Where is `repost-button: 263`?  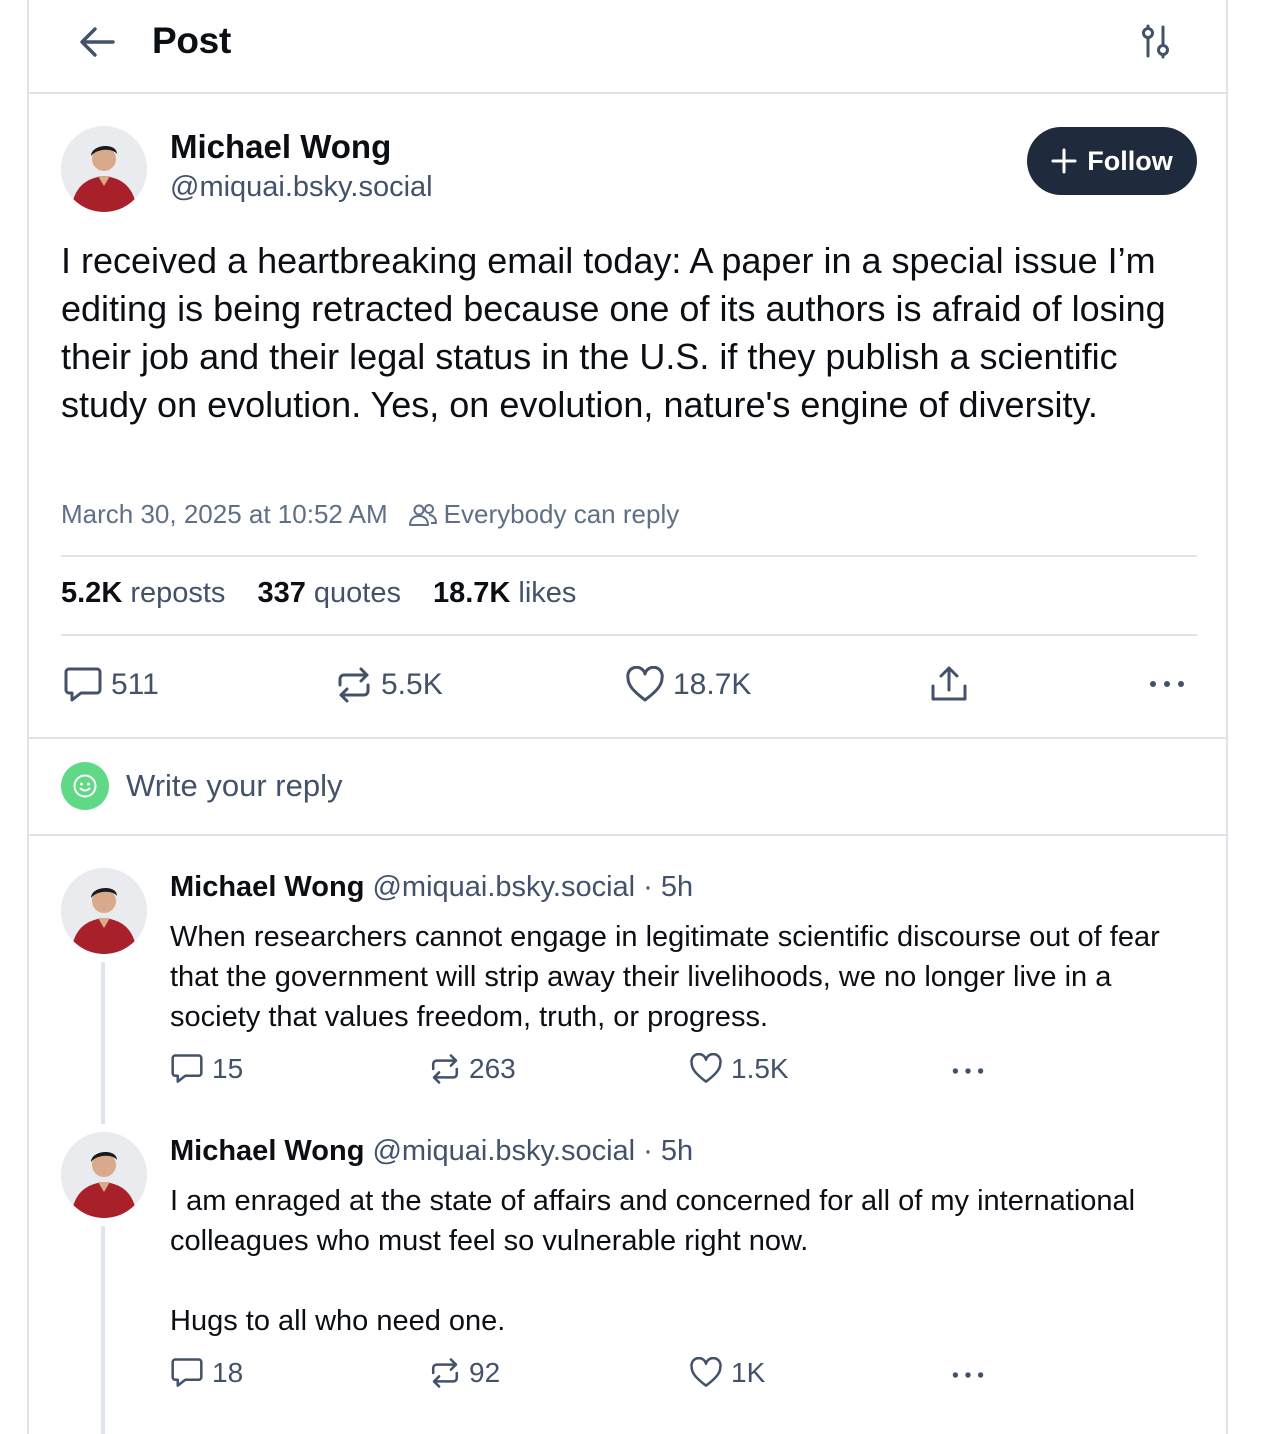 repost-button: 263 is located at coordinates (472, 1069).